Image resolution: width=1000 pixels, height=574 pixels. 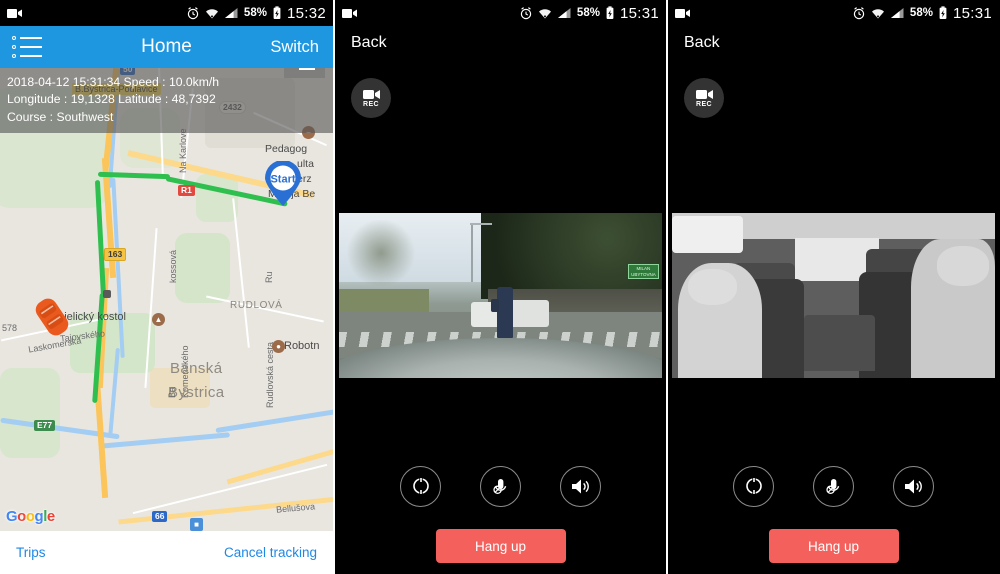 I want to click on map-label: Ba, so click(x=172, y=392).